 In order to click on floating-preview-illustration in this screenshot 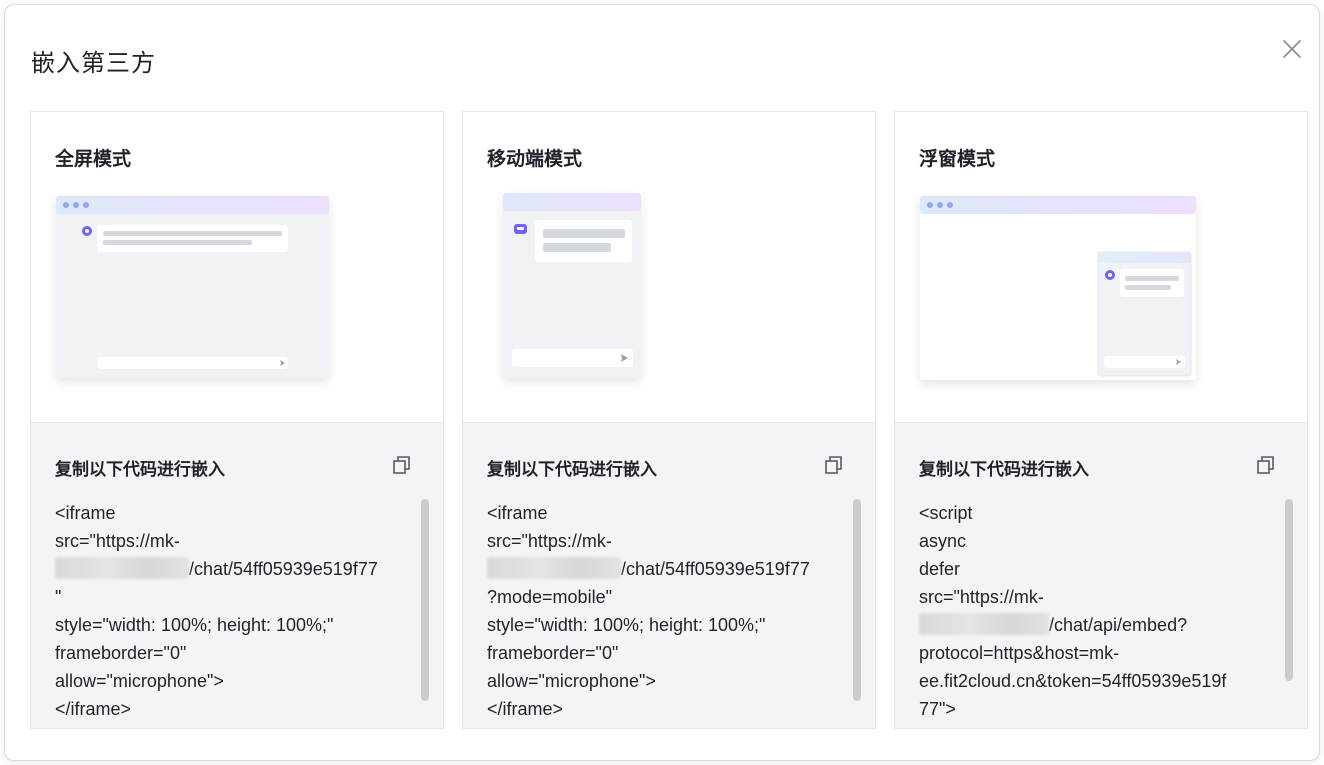, I will do `click(1101, 267)`.